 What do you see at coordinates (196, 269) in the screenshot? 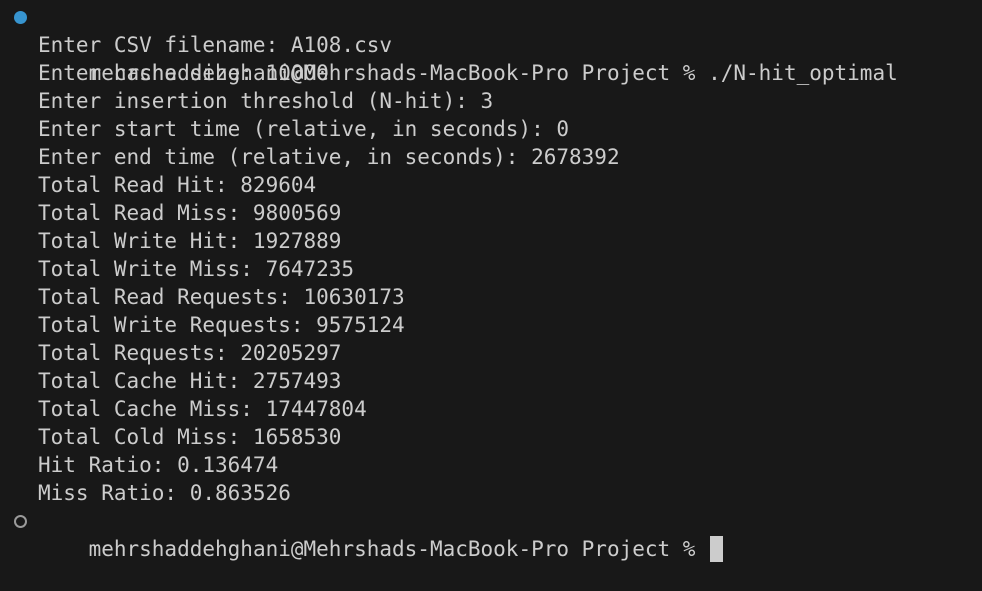
I see `output-line: Total Write Miss: 7647235` at bounding box center [196, 269].